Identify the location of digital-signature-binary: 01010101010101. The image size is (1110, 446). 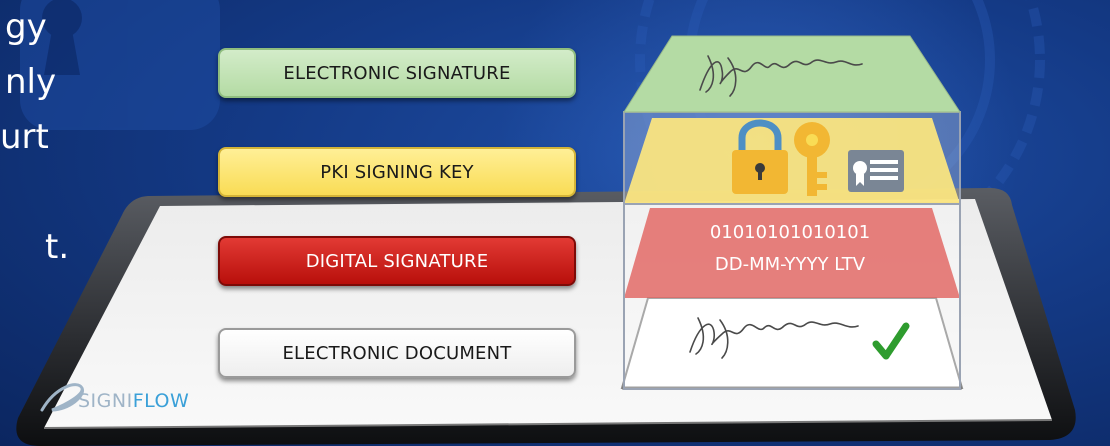
(790, 232).